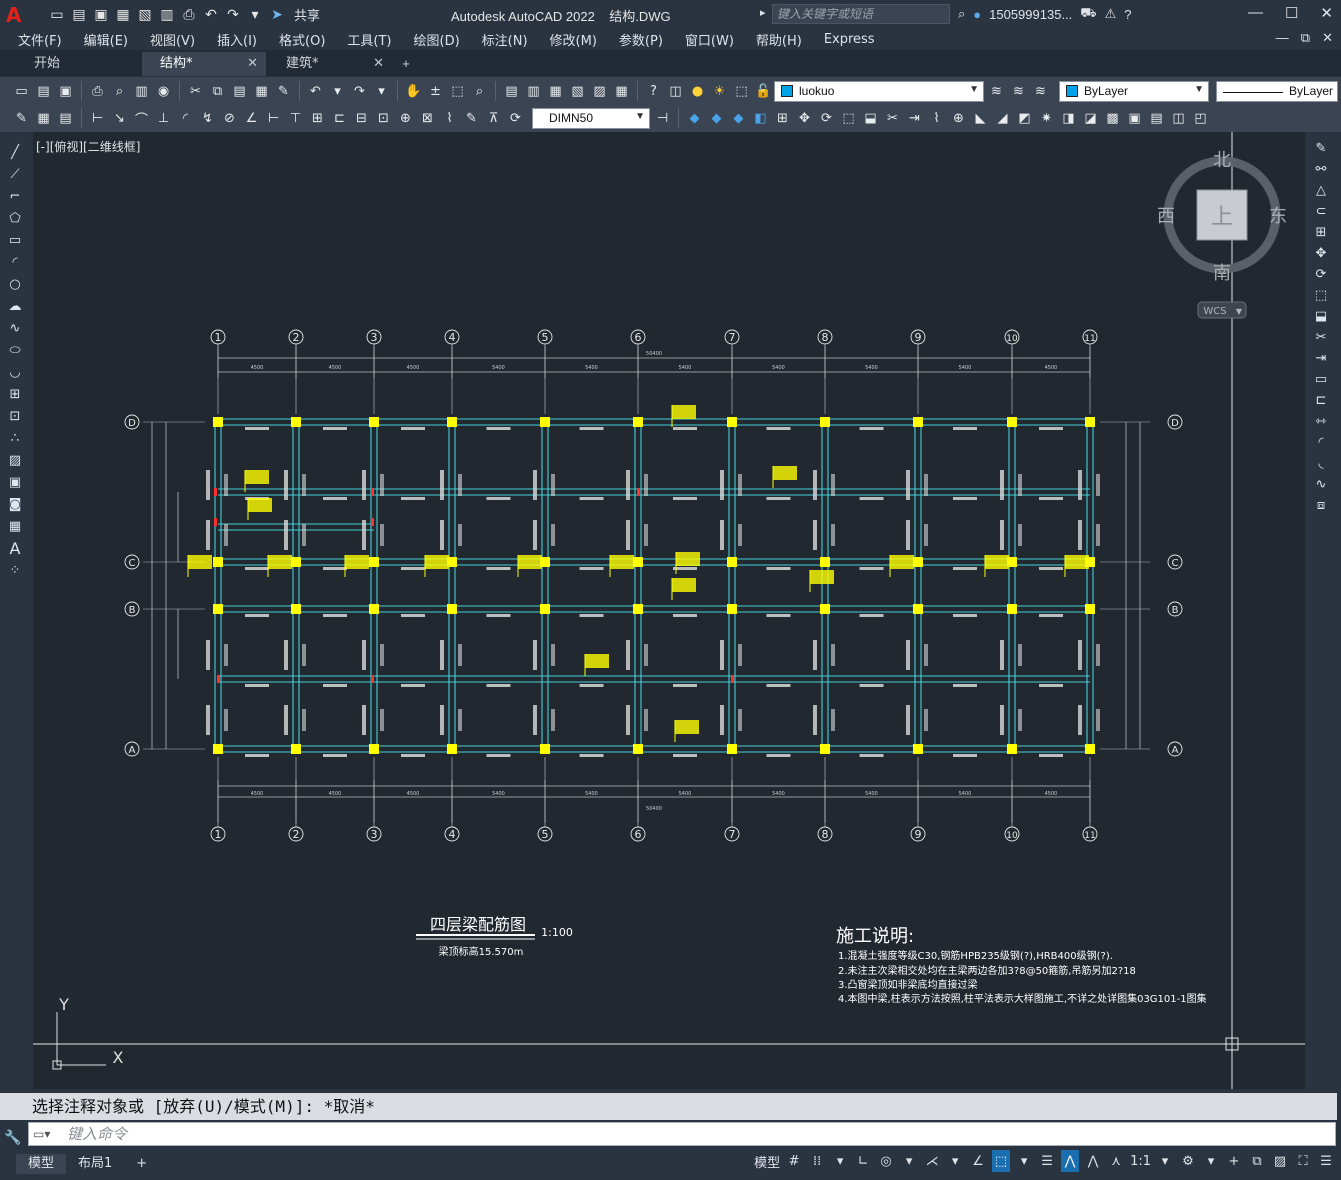  Describe the element at coordinates (767, 1161) in the screenshot. I see `model-space-button: 模型` at that location.